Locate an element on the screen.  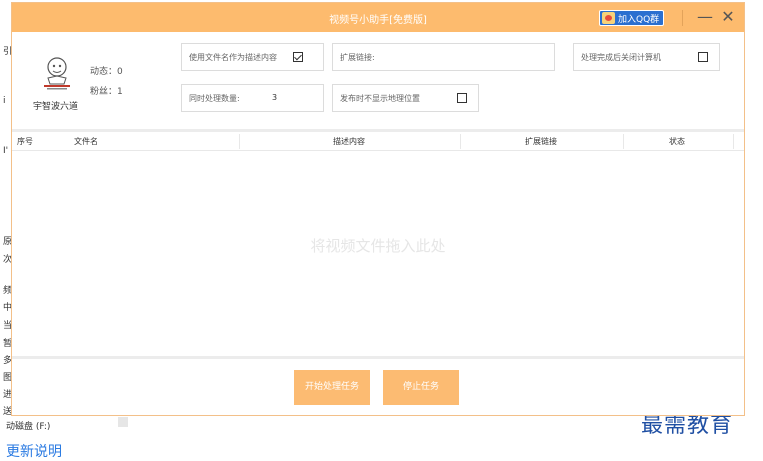
column-header-status: 状态 is located at coordinates (677, 141).